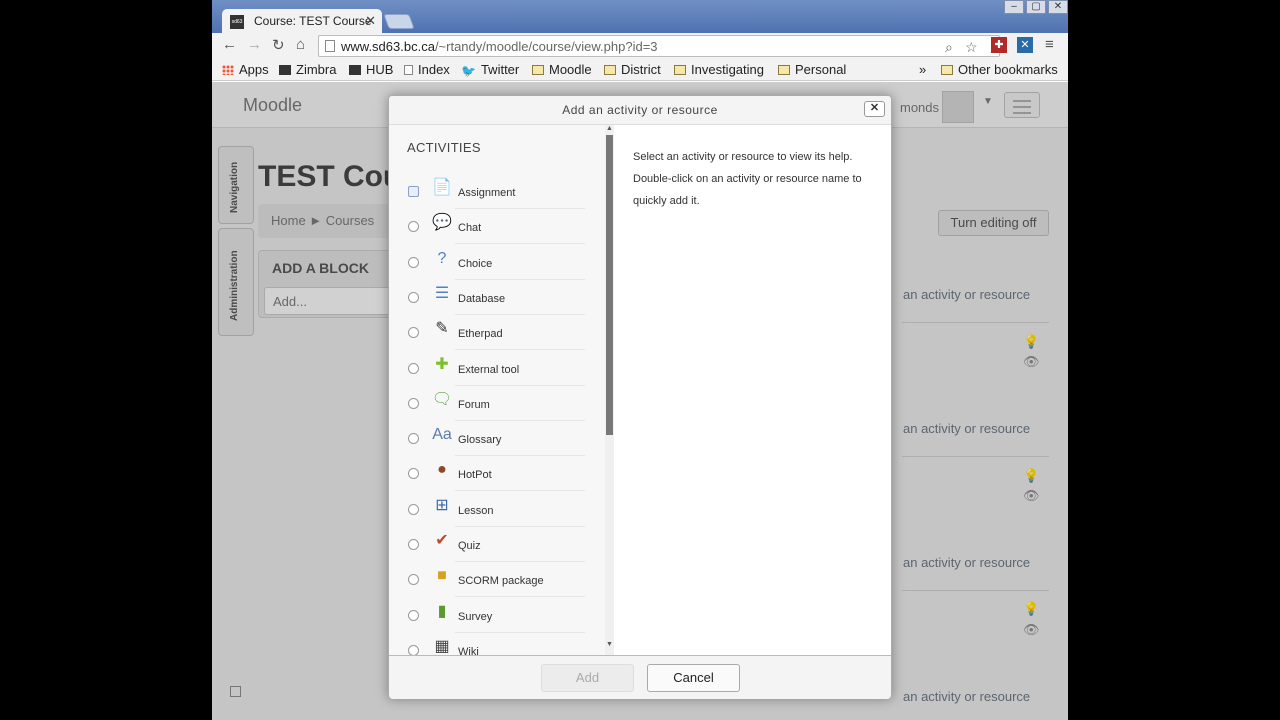  I want to click on other-bookmarks: Other bookmarks, so click(999, 69).